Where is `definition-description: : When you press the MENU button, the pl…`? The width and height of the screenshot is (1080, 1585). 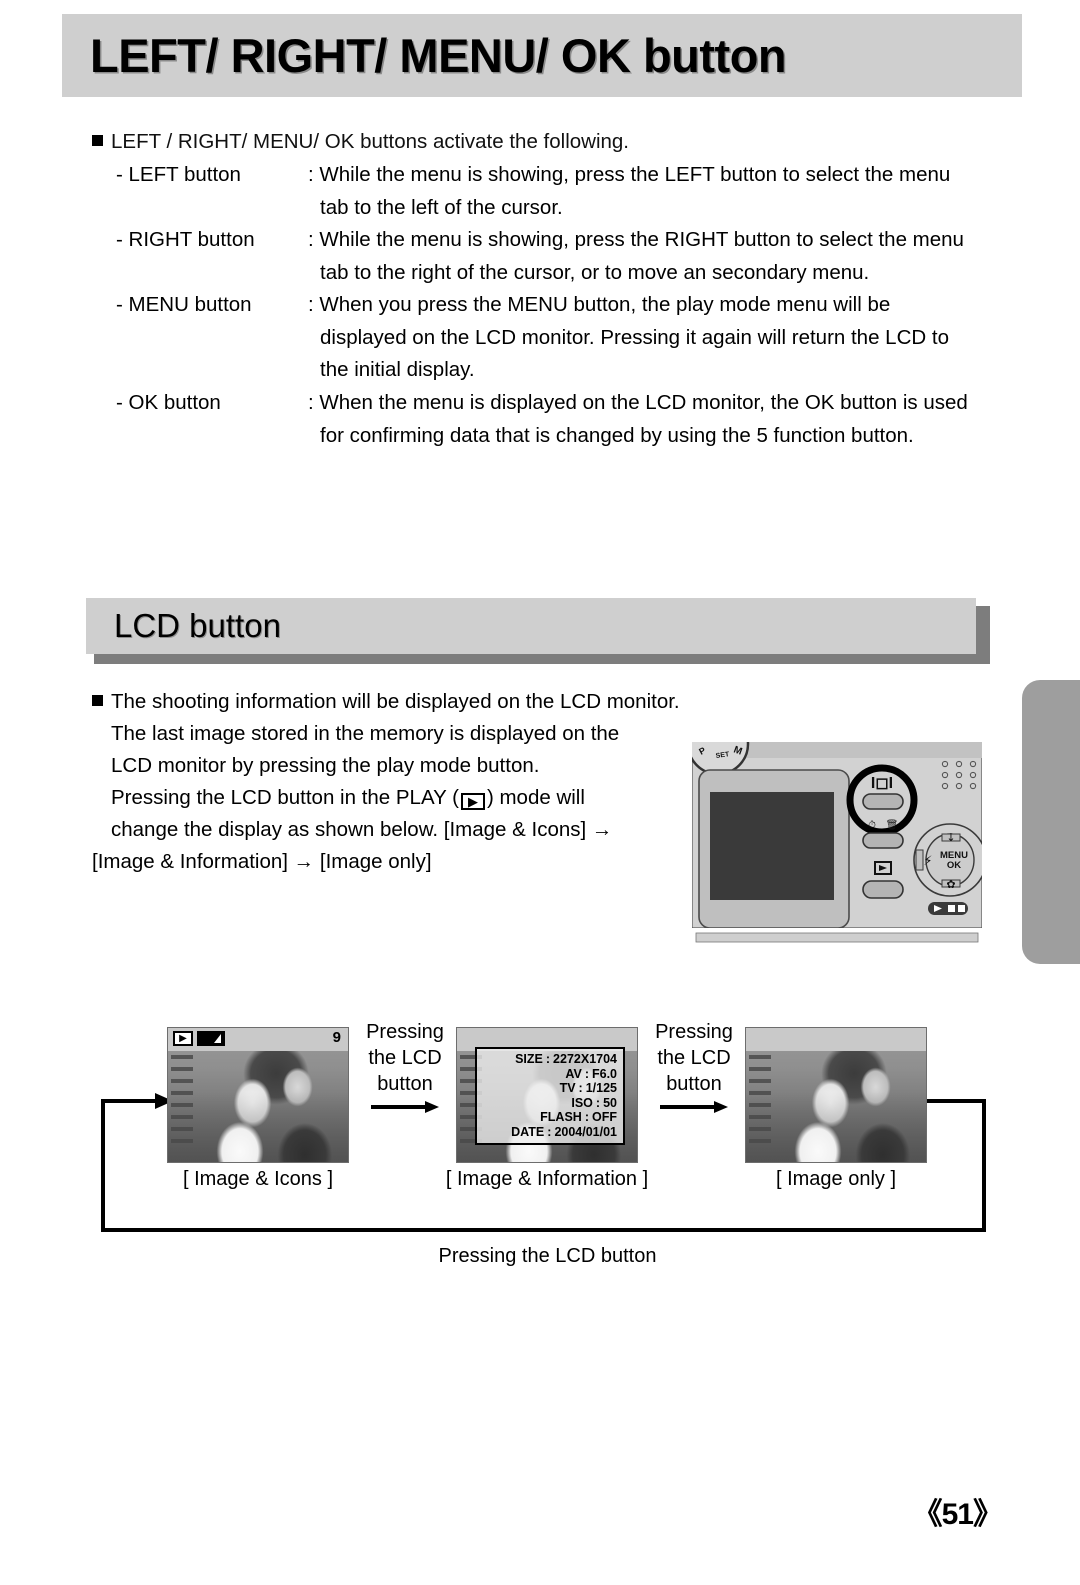
definition-description: : When you press the MENU button, the pl… is located at coordinates (628, 338).